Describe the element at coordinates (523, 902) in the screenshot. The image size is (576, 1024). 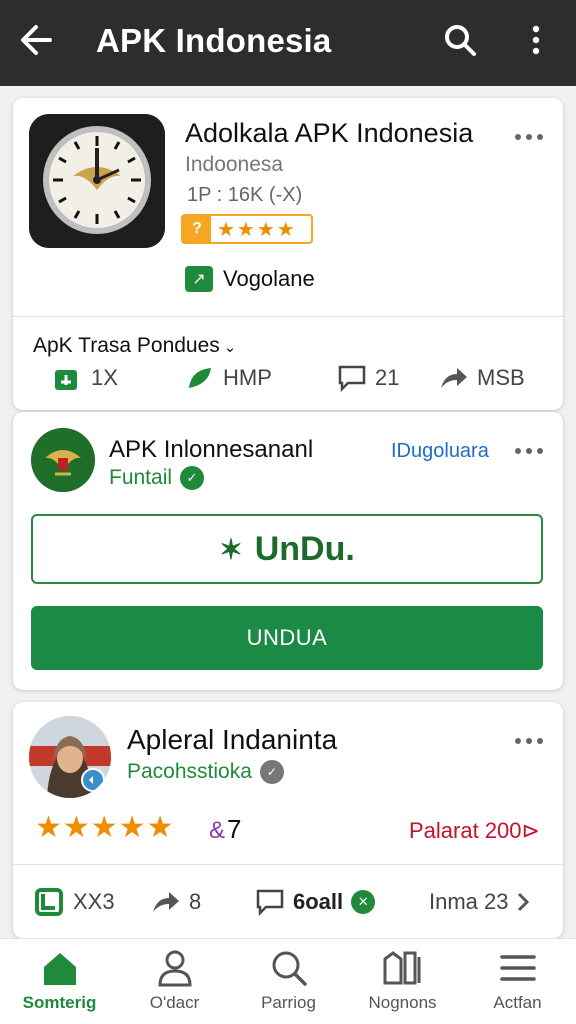
I see `chevron-right-icon` at that location.